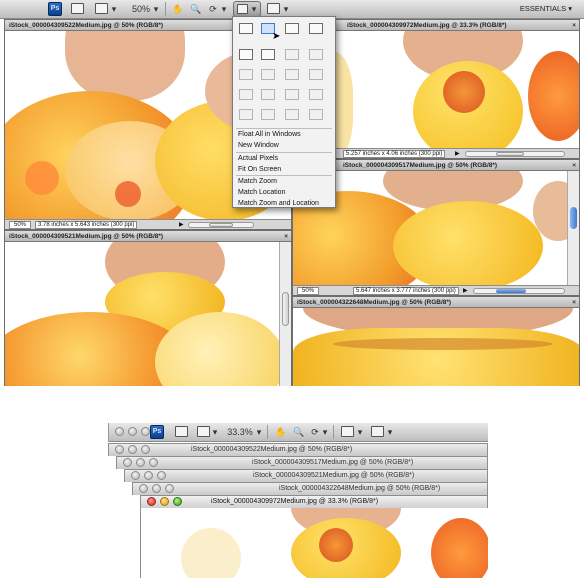  I want to click on arrange-documents-button: ▾, so click(247, 9).